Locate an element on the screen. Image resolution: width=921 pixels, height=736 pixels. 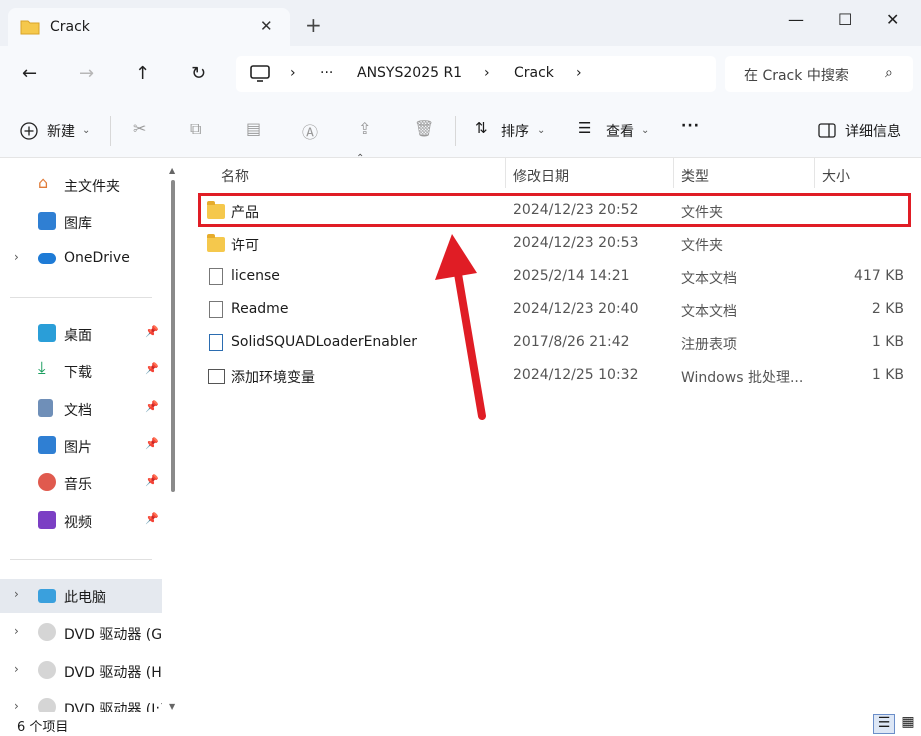
file-type: 注册表项 is located at coordinates (709, 345).